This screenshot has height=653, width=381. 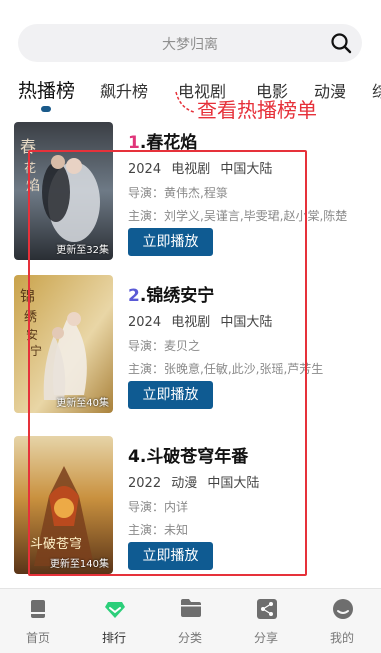 I want to click on item-meta: 2022 动漫 中国大陆, so click(x=196, y=481).